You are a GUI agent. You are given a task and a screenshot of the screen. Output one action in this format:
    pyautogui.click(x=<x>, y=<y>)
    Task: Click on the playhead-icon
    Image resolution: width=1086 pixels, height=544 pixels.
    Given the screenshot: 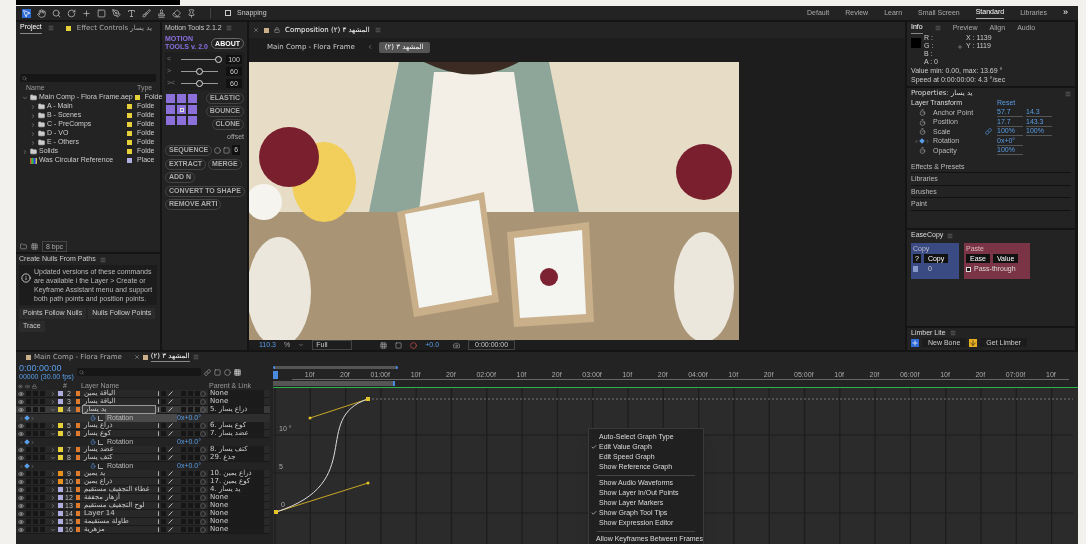 What is the action you would take?
    pyautogui.click(x=275, y=375)
    